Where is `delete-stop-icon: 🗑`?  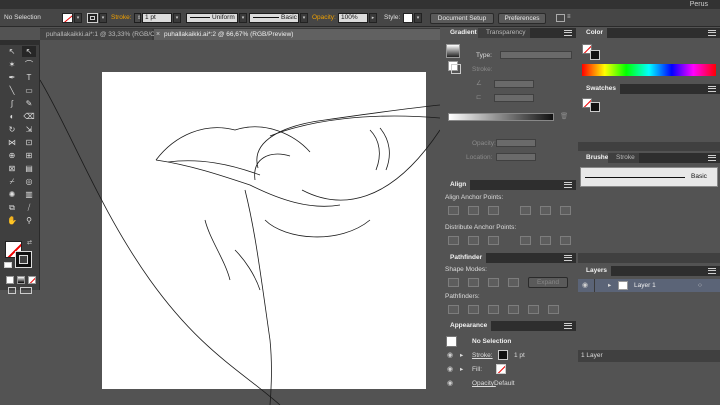
delete-stop-icon: 🗑 is located at coordinates (564, 117).